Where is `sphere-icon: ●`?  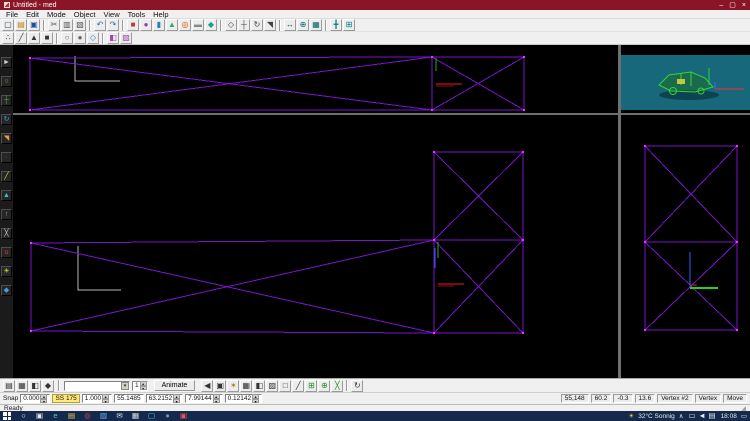
sphere-icon: ● is located at coordinates (146, 25).